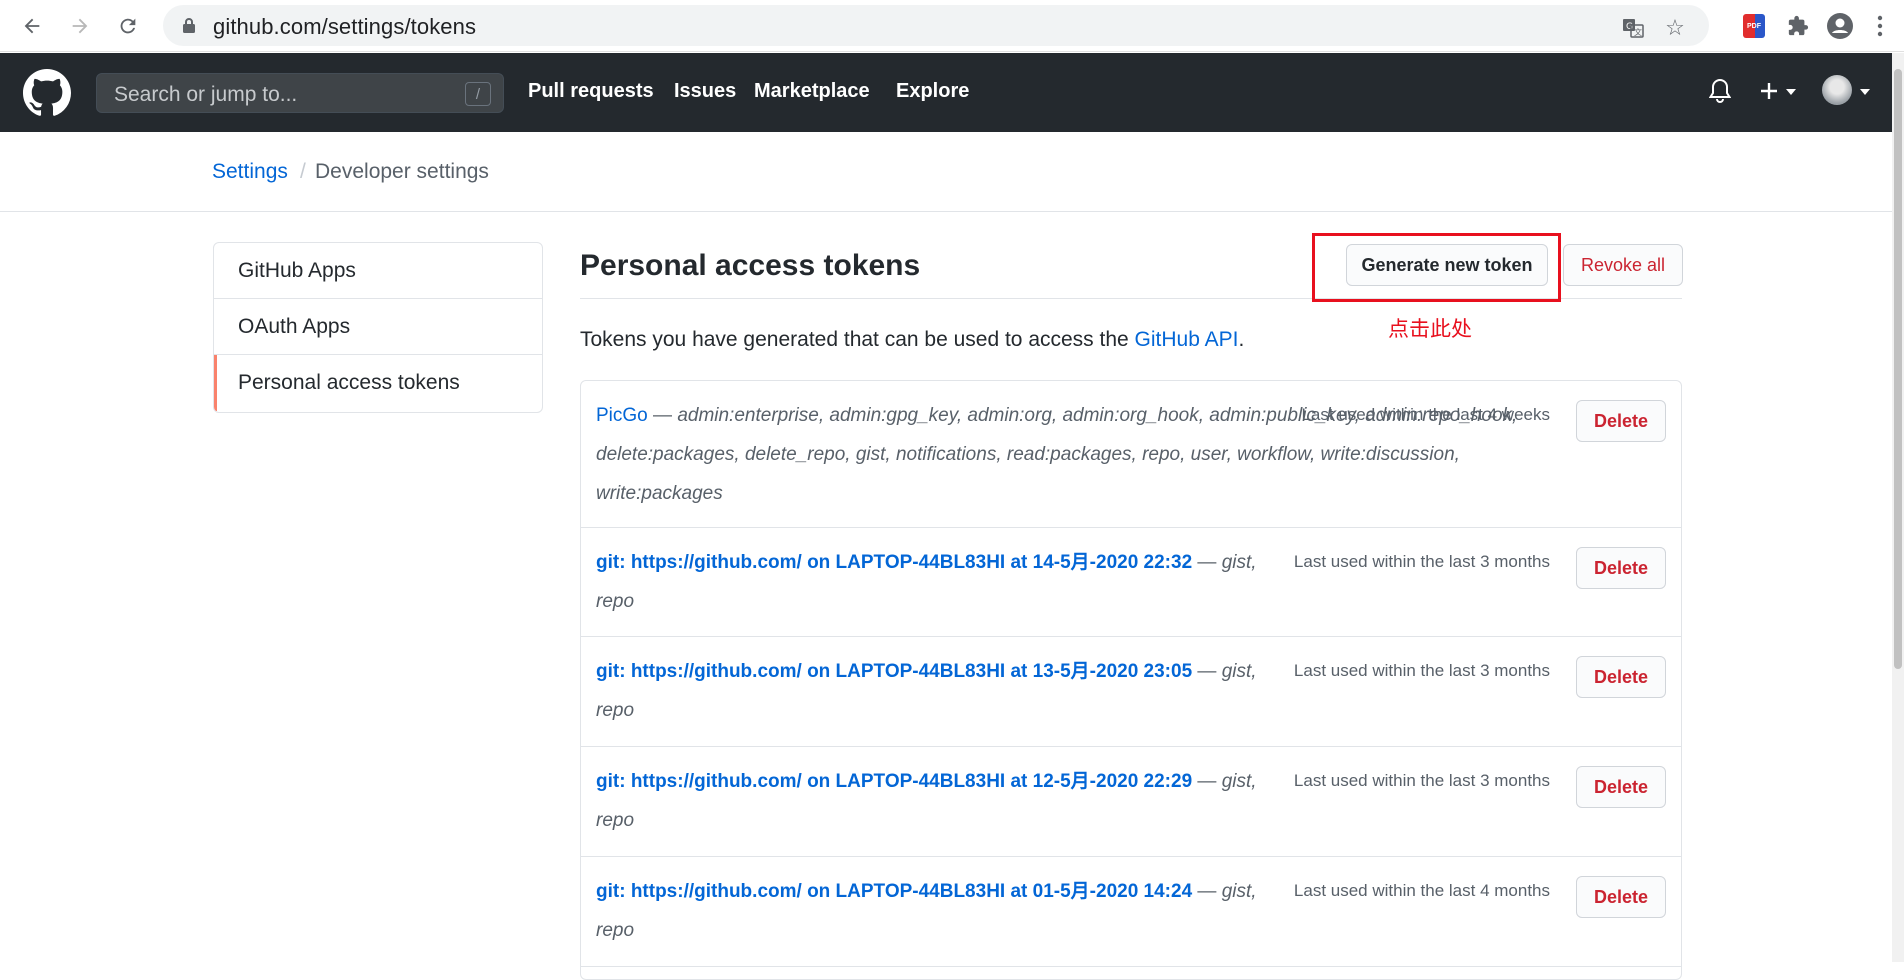 The image size is (1904, 980). I want to click on github-api-link: GitHub API, so click(1187, 339).